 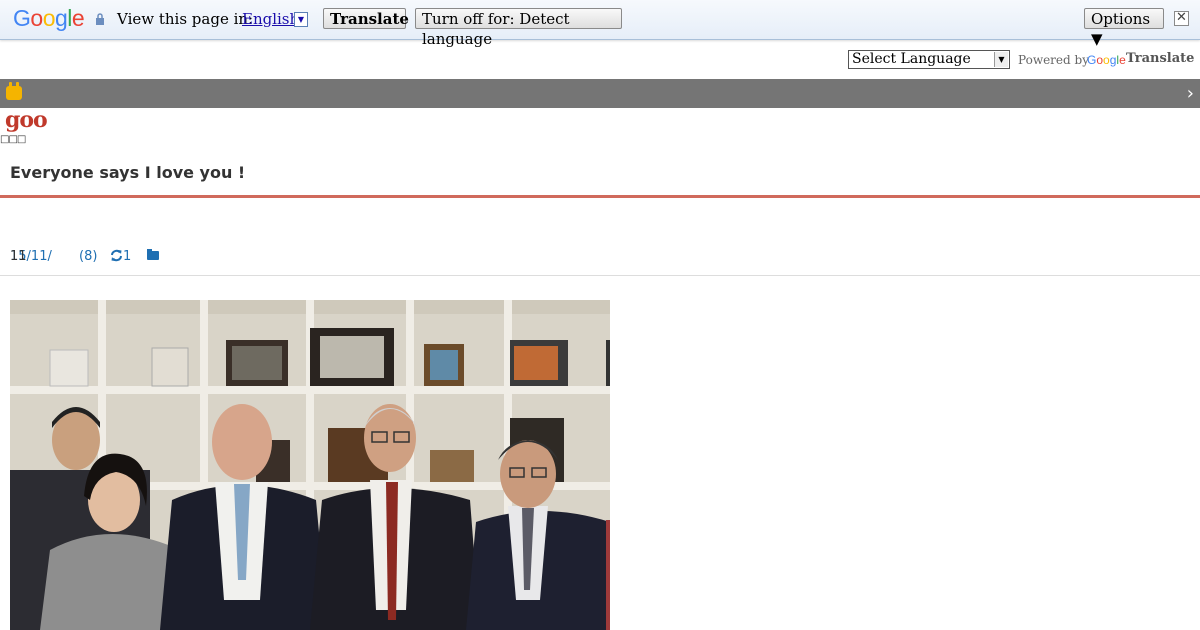 I want to click on blog-title: Everyone says I love you !, so click(x=127, y=172).